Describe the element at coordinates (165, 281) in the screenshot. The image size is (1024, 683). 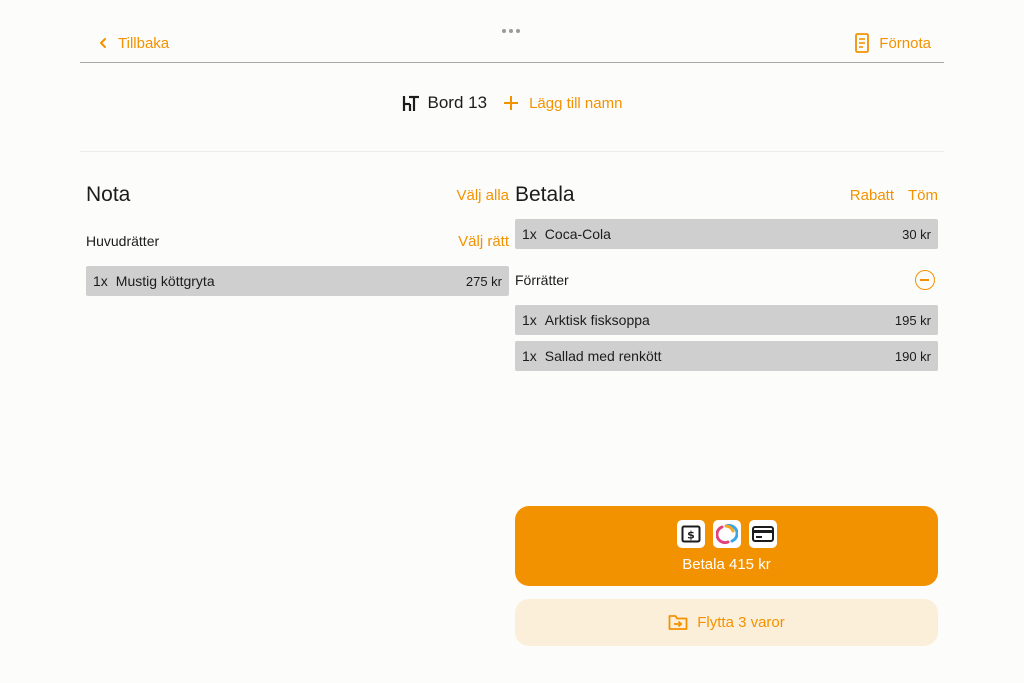
I see `item-name: Mustig köttgryta` at that location.